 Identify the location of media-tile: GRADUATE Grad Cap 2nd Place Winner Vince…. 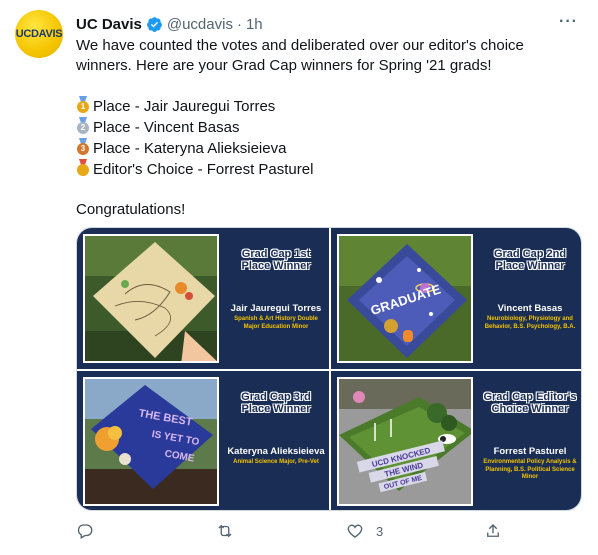
(456, 298).